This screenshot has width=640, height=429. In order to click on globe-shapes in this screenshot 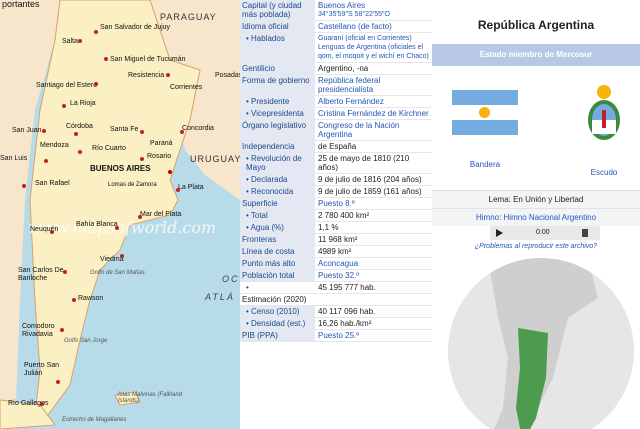, I will do `click(543, 343)`.